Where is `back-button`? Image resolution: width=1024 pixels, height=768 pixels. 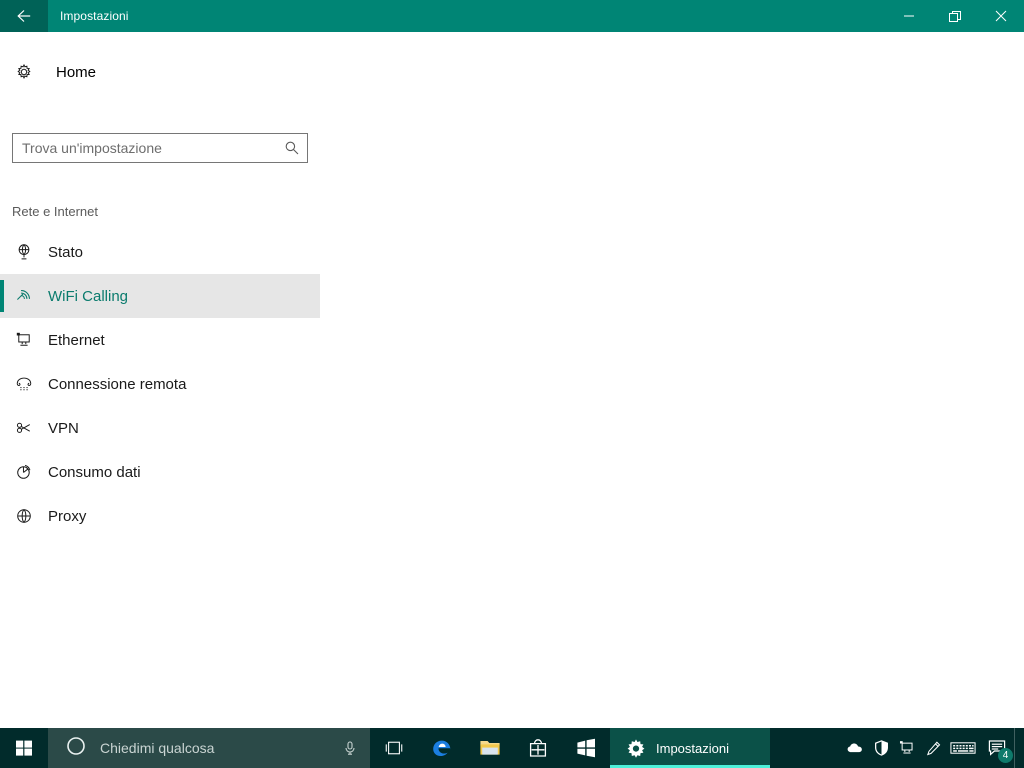
back-button is located at coordinates (24, 16).